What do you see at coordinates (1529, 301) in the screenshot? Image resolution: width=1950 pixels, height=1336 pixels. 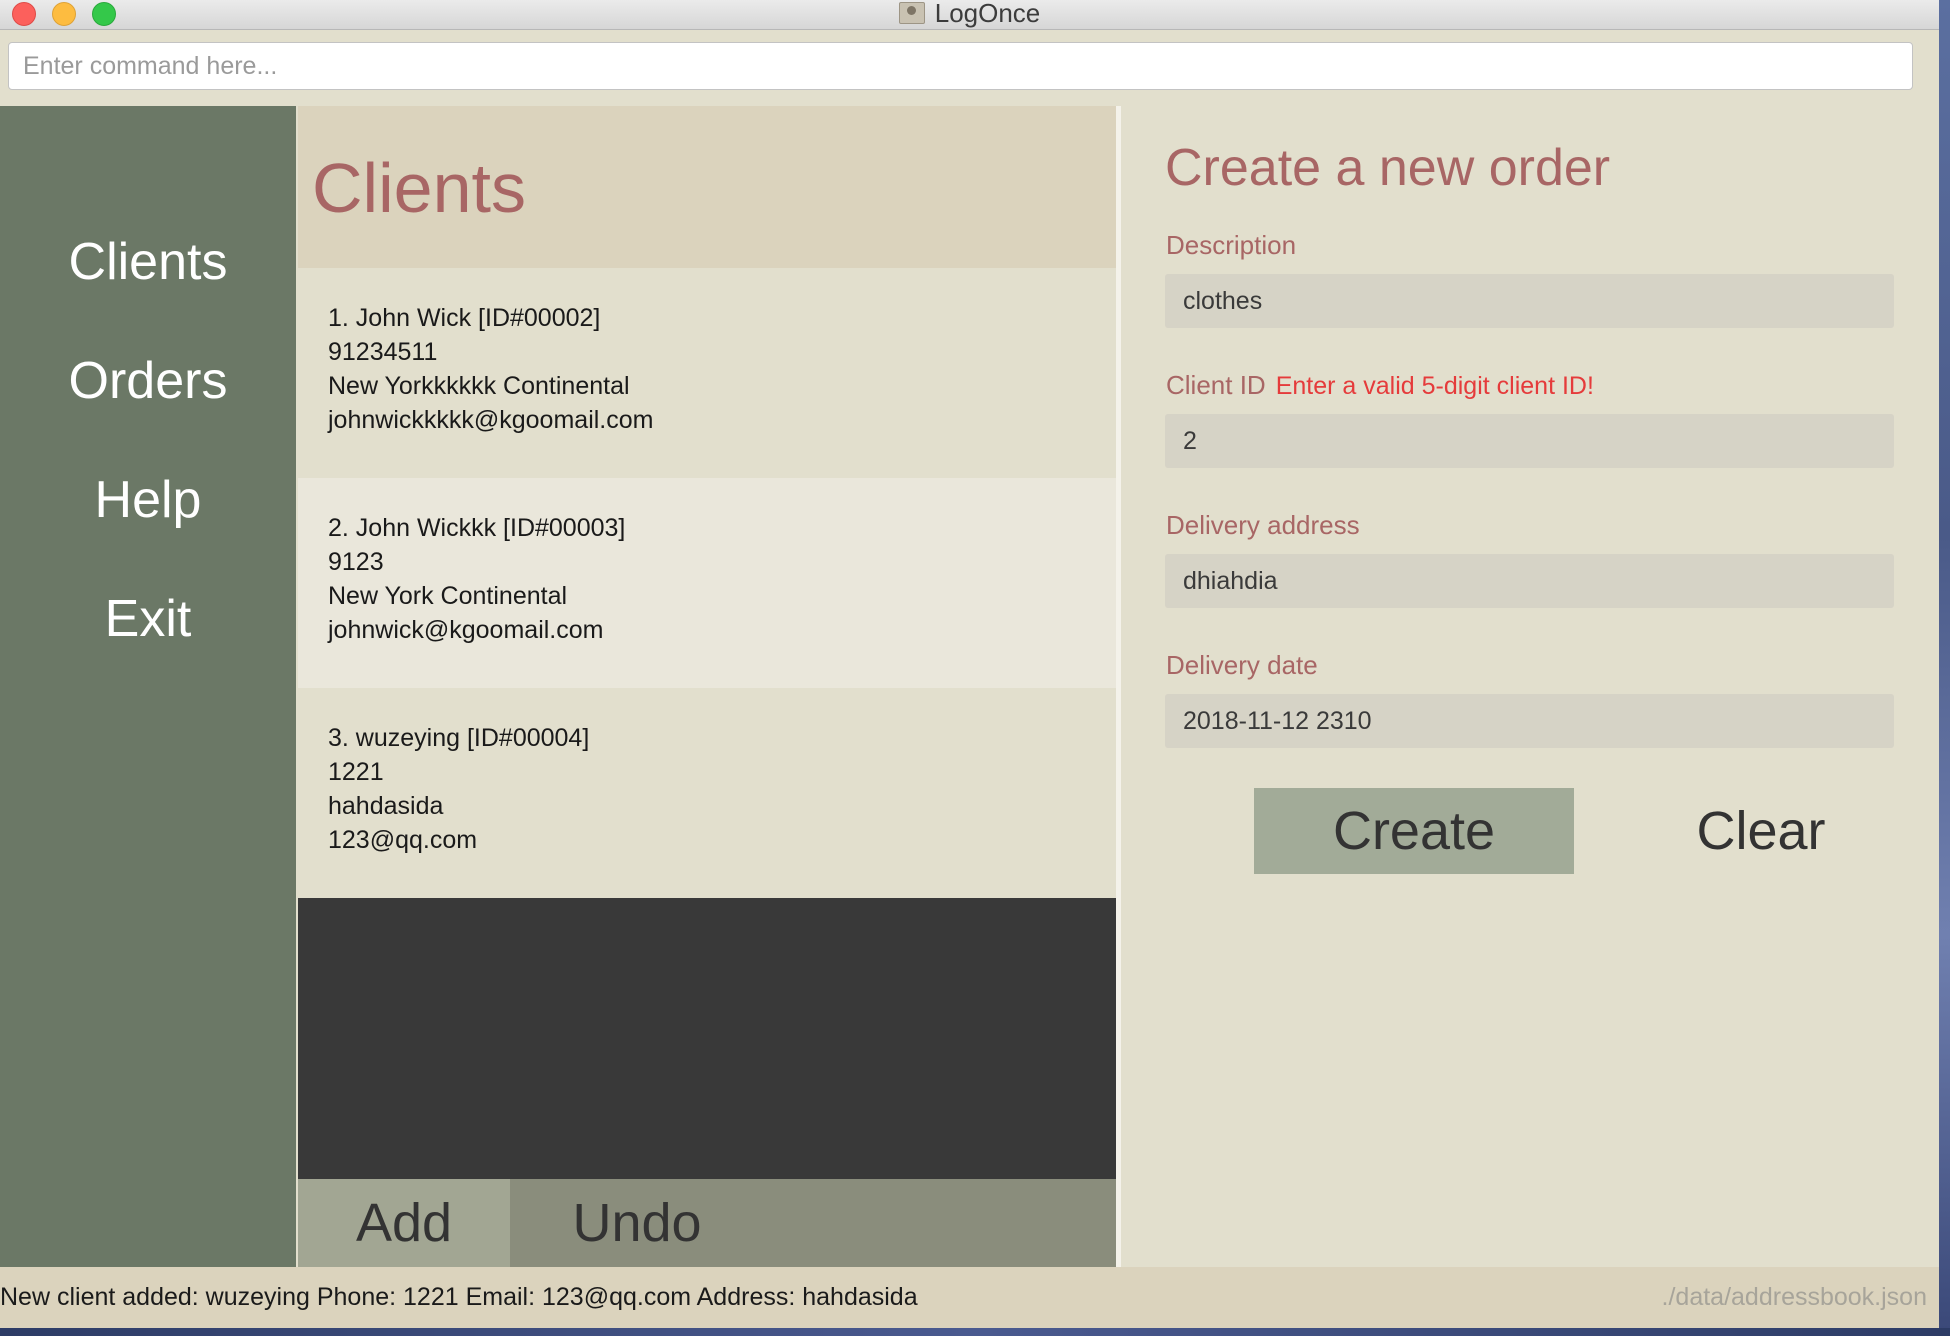 I see `description-field` at bounding box center [1529, 301].